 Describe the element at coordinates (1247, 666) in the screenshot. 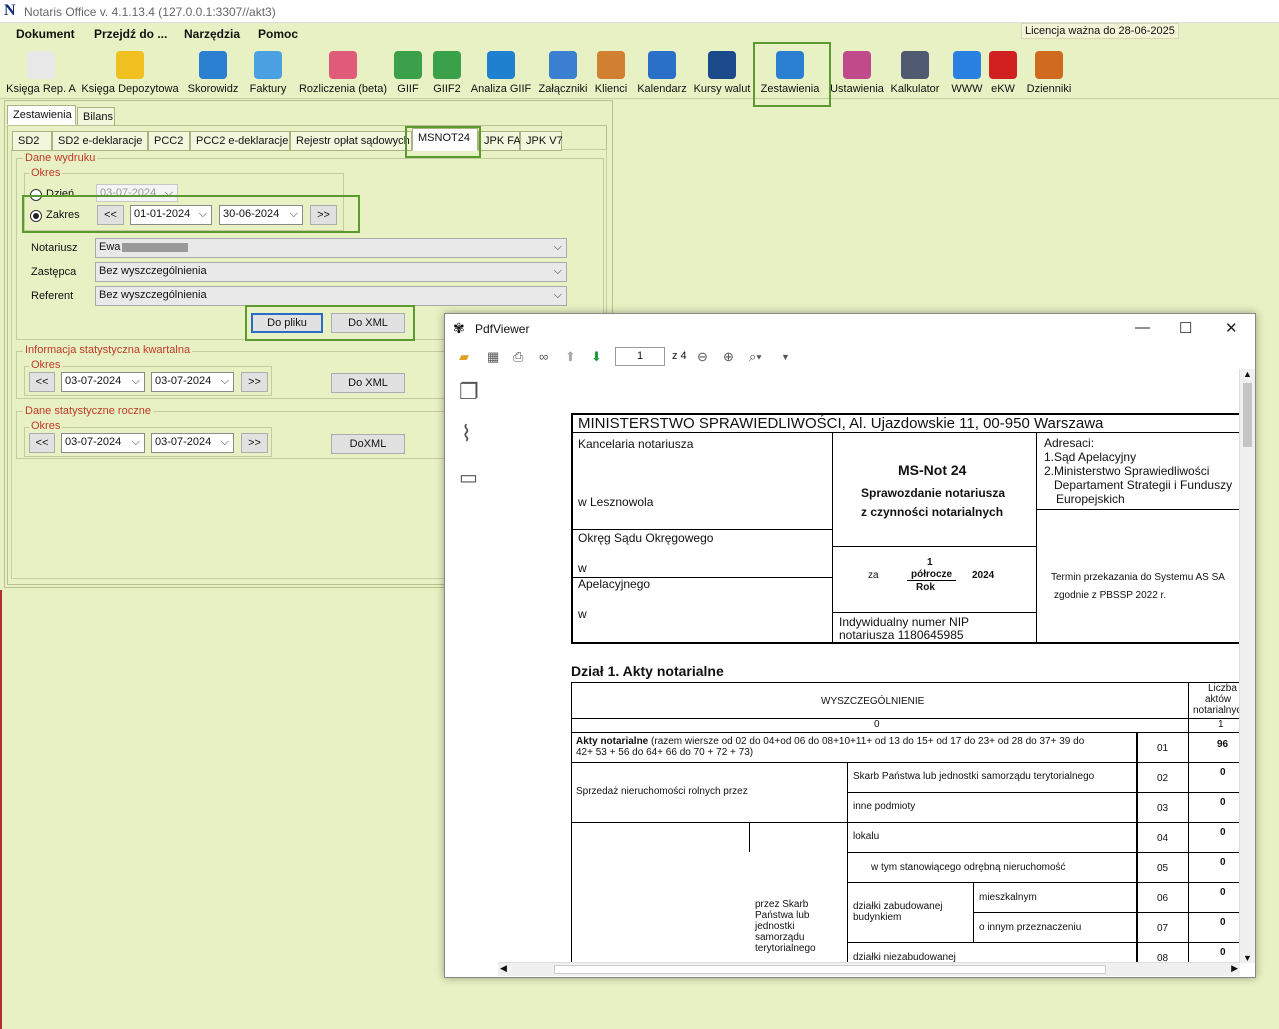

I see `pdf-vertical-scrollbar: ▲ ▼` at that location.